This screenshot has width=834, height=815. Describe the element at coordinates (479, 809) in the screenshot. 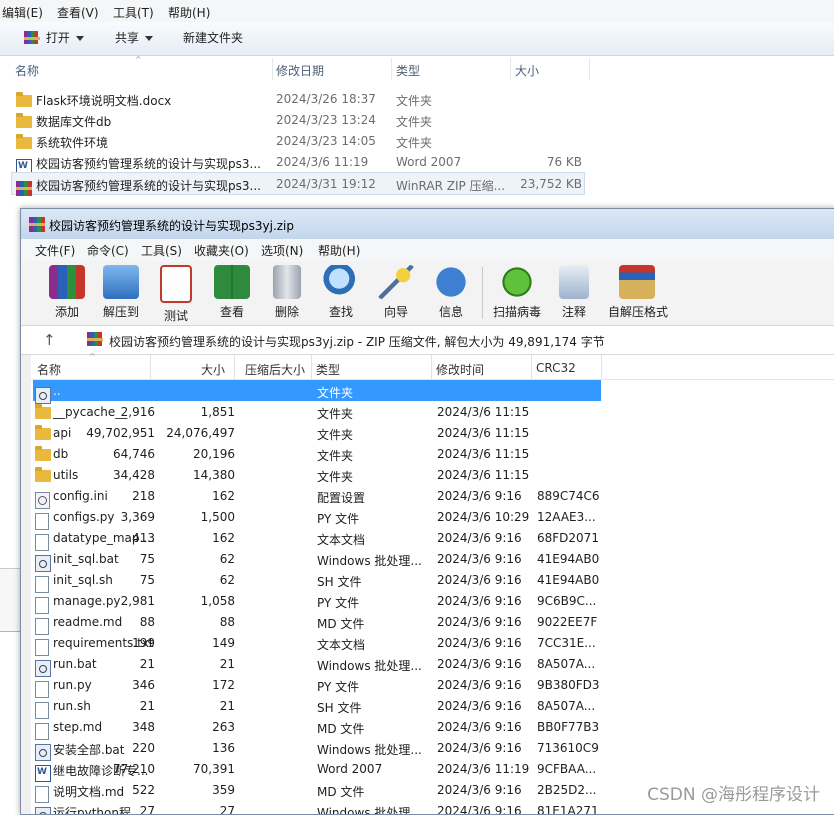

I see `archive-modified-time: 2024/3/6 9:16` at that location.